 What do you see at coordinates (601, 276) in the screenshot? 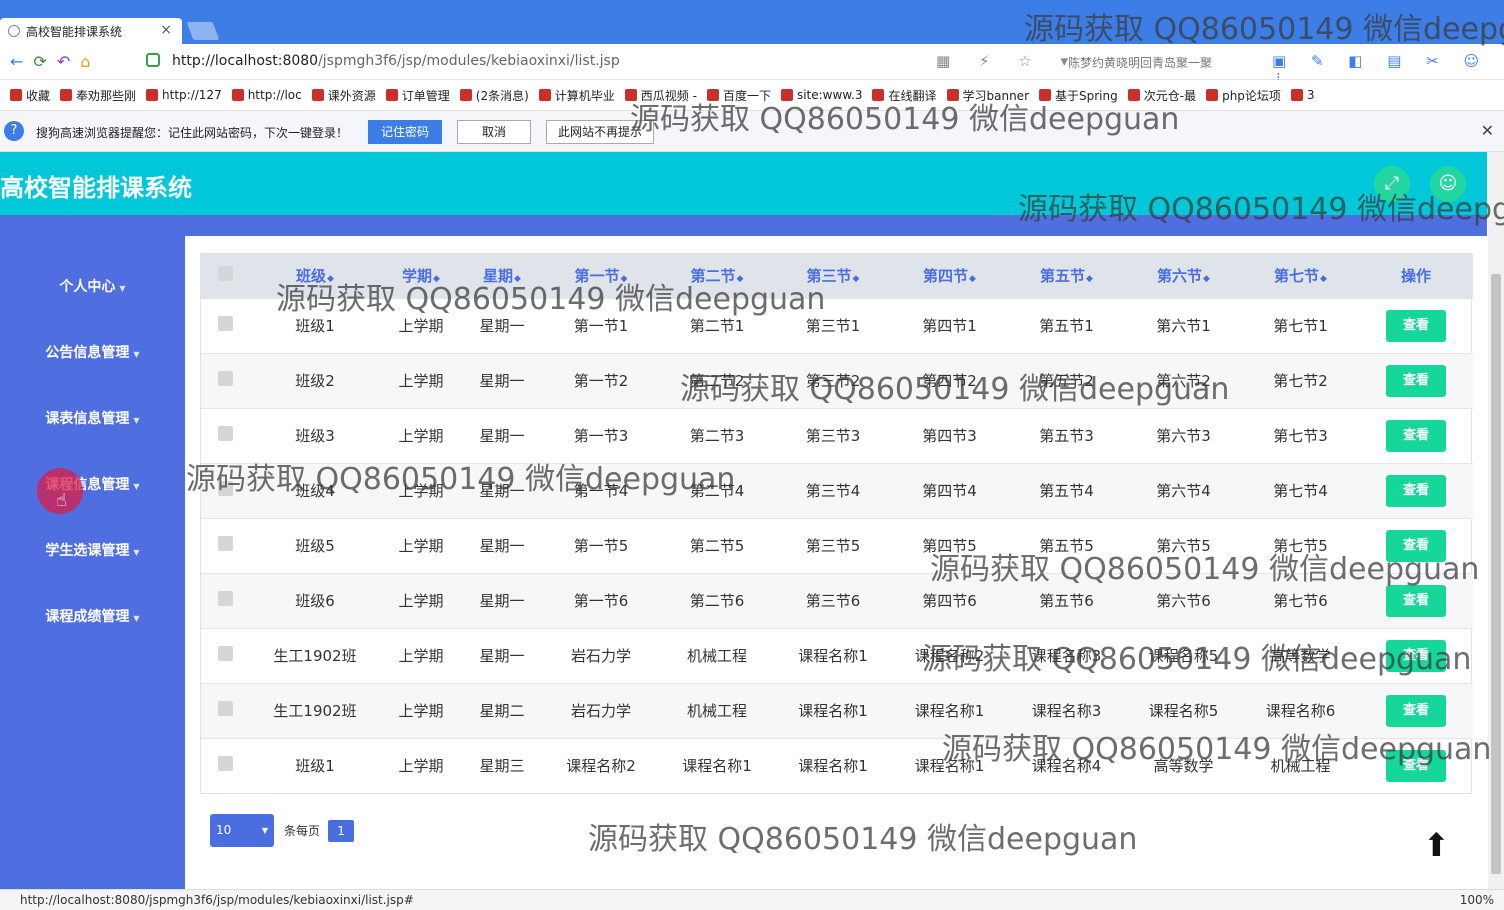
I see `column-header: 第一节◆` at bounding box center [601, 276].